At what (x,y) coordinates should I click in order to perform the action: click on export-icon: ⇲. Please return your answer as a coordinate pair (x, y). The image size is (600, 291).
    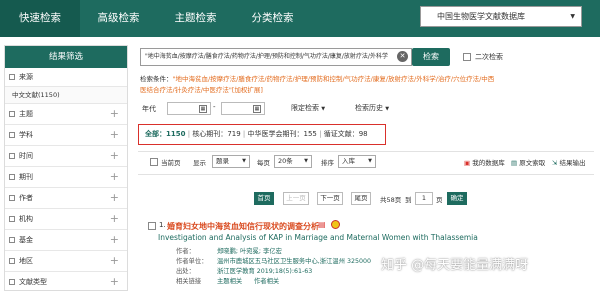
    Looking at the image, I should click on (555, 163).